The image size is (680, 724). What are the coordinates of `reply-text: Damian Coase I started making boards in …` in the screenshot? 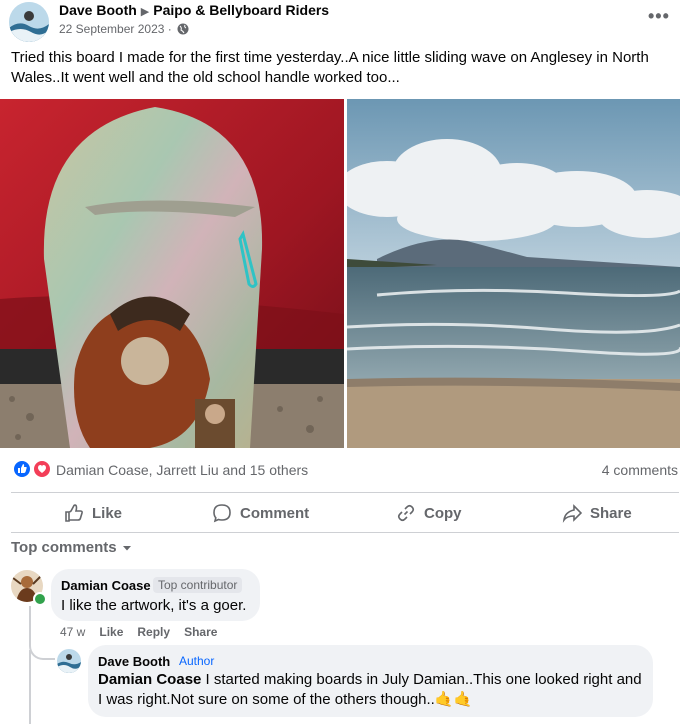 It's located at (370, 690).